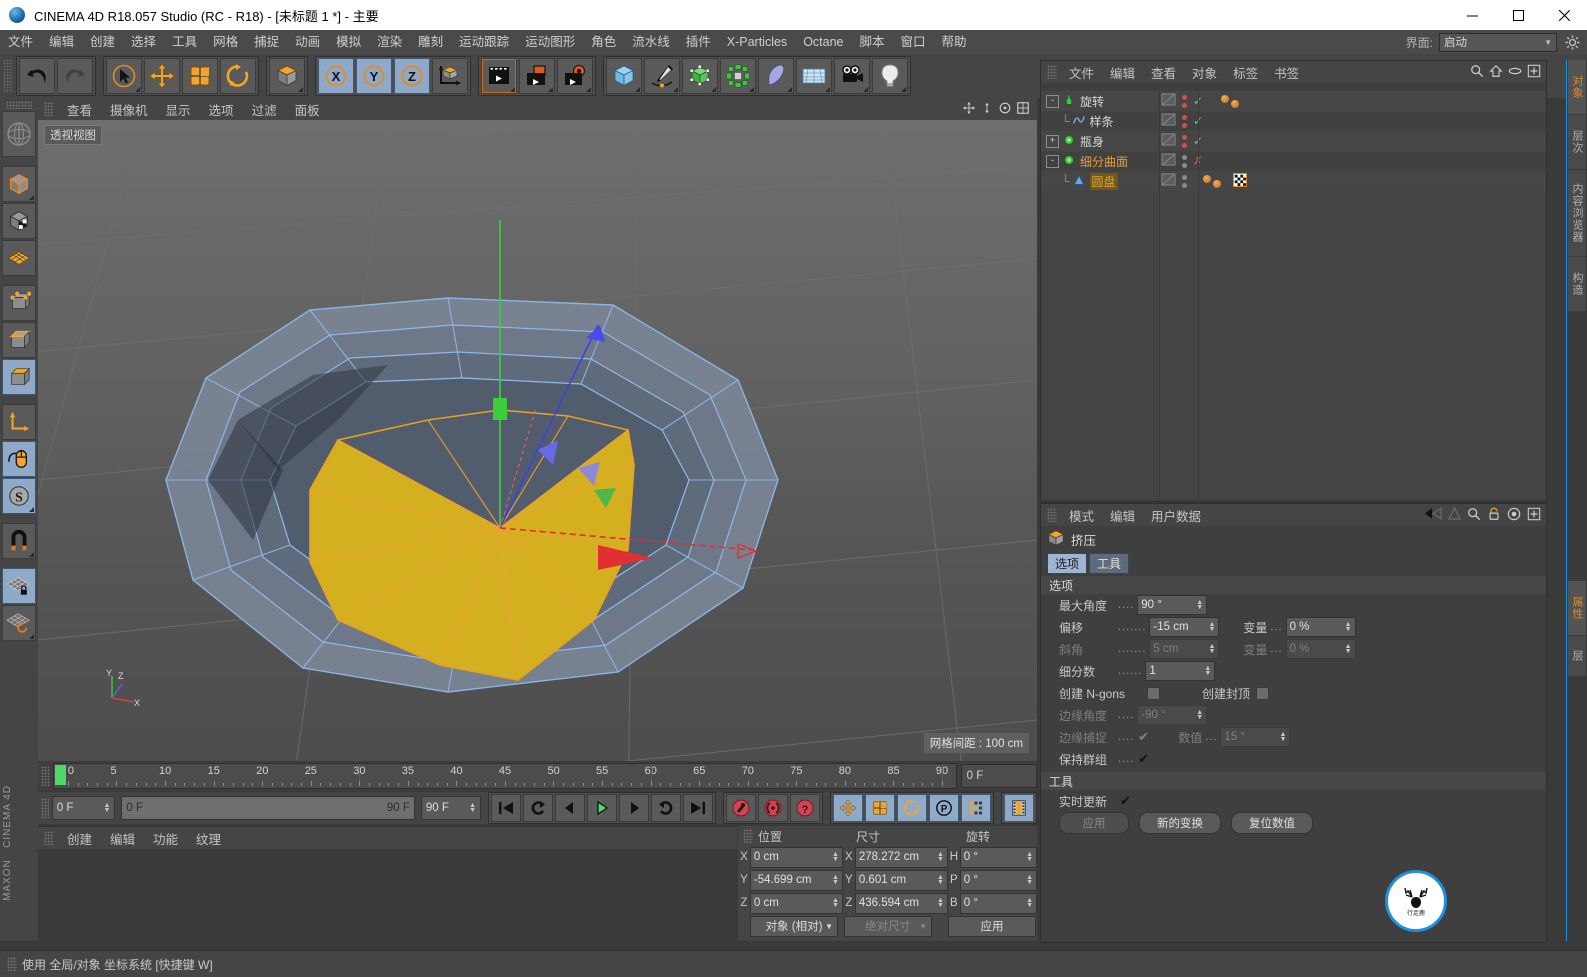 The height and width of the screenshot is (977, 1587). I want to click on attribute-menu-userdata: 用户数据, so click(1176, 515).